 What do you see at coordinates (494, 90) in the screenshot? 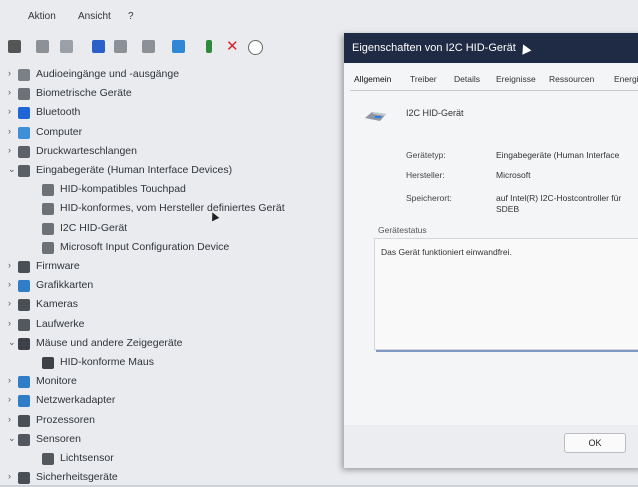
I see `tab-divider` at bounding box center [494, 90].